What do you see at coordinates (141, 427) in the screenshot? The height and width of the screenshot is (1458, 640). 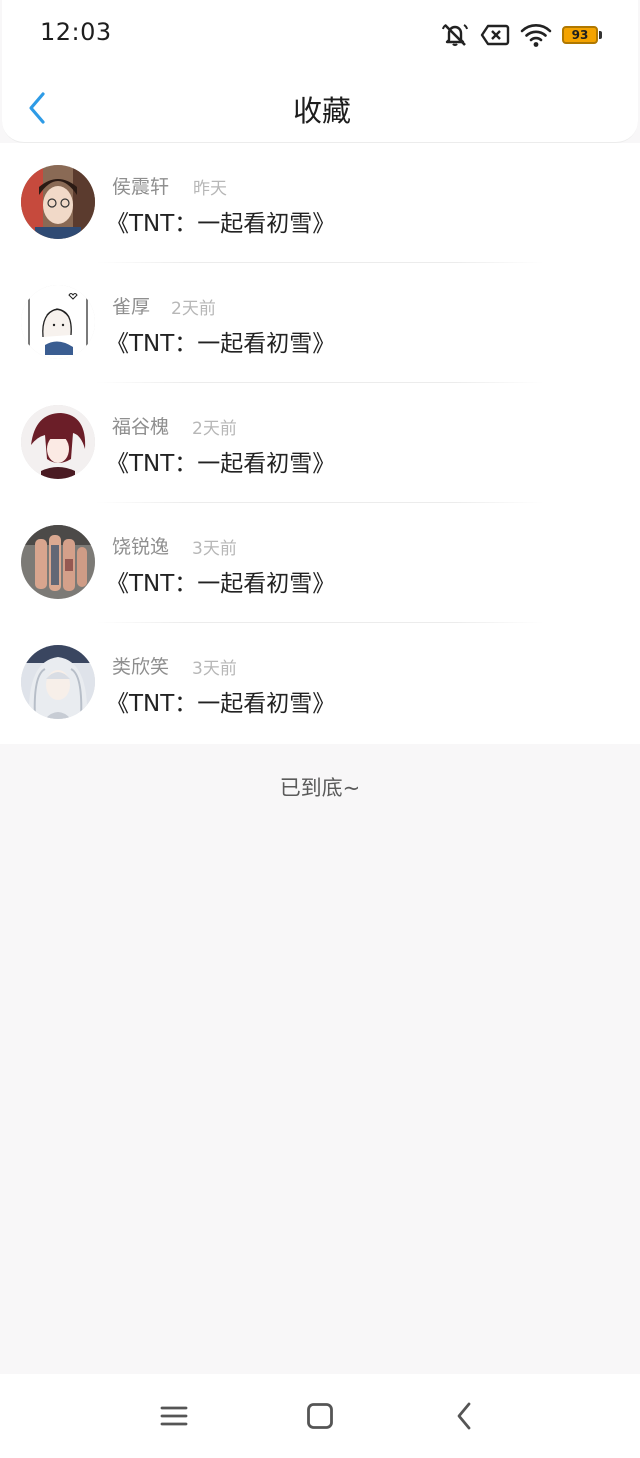 I see `user-name: 福谷槐` at bounding box center [141, 427].